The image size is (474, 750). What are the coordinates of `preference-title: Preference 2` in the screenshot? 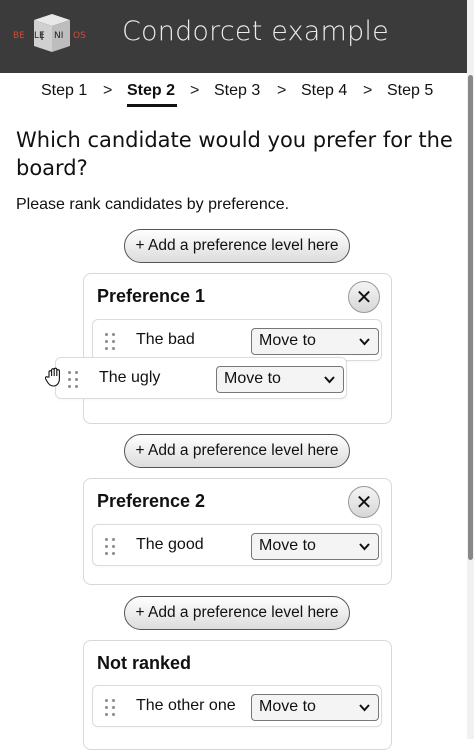 It's located at (151, 501).